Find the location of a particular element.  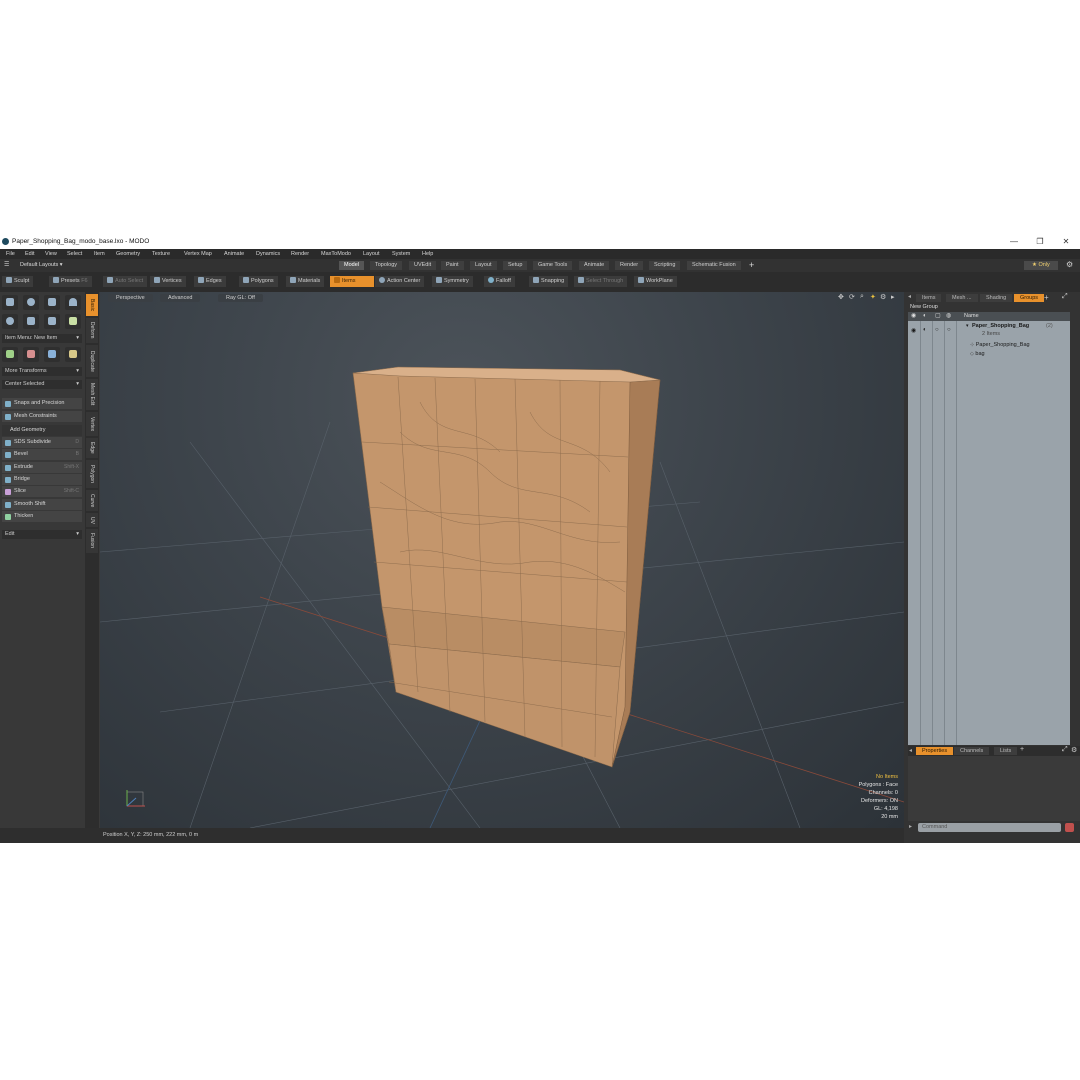

menu-system: System is located at coordinates (401, 254).